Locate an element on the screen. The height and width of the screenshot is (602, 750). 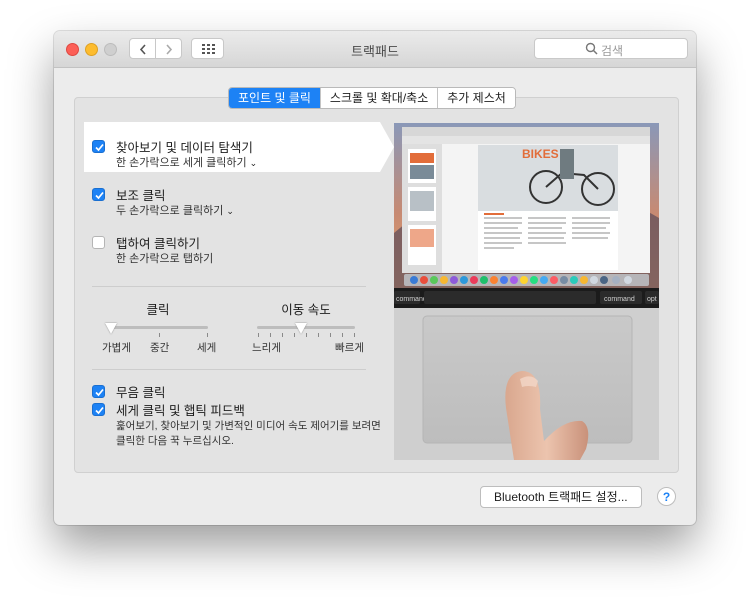
force-click-checkbox is located at coordinates (98, 409).